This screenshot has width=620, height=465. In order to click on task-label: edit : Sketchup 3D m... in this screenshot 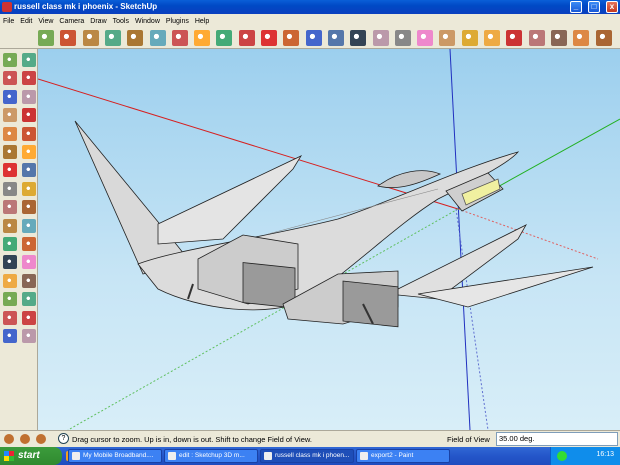, I will do `click(212, 455)`.